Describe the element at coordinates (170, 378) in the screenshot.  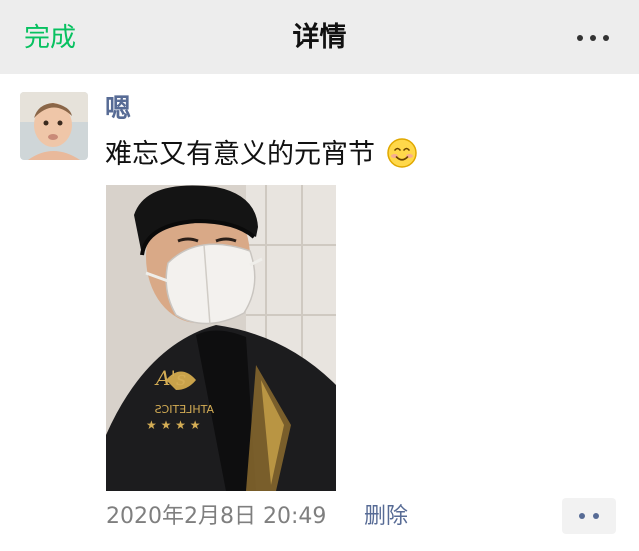
I see `svg-text: A's` at that location.